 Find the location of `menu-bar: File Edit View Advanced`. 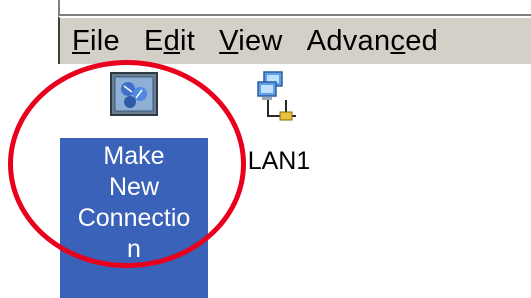

menu-bar: File Edit View Advanced is located at coordinates (294, 40).